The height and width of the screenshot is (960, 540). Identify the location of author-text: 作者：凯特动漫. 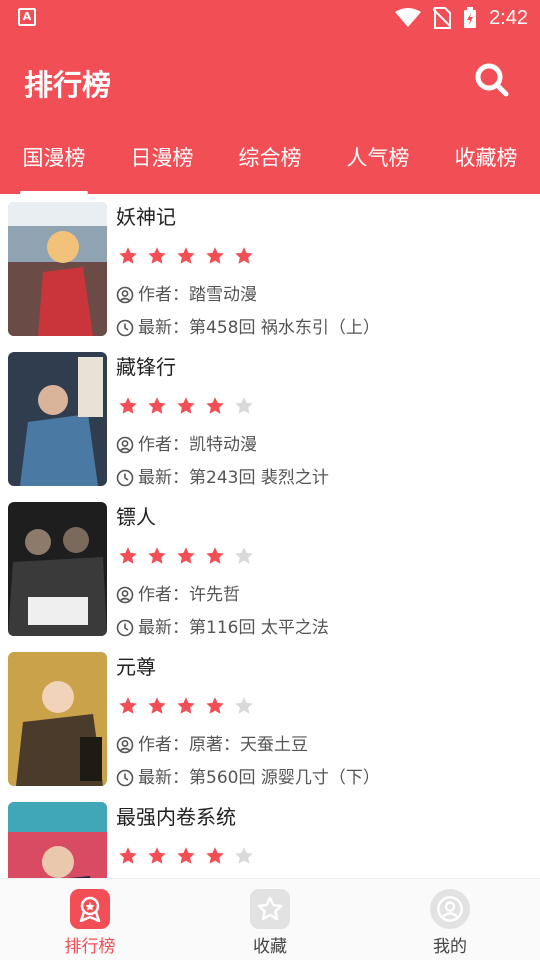
(197, 444).